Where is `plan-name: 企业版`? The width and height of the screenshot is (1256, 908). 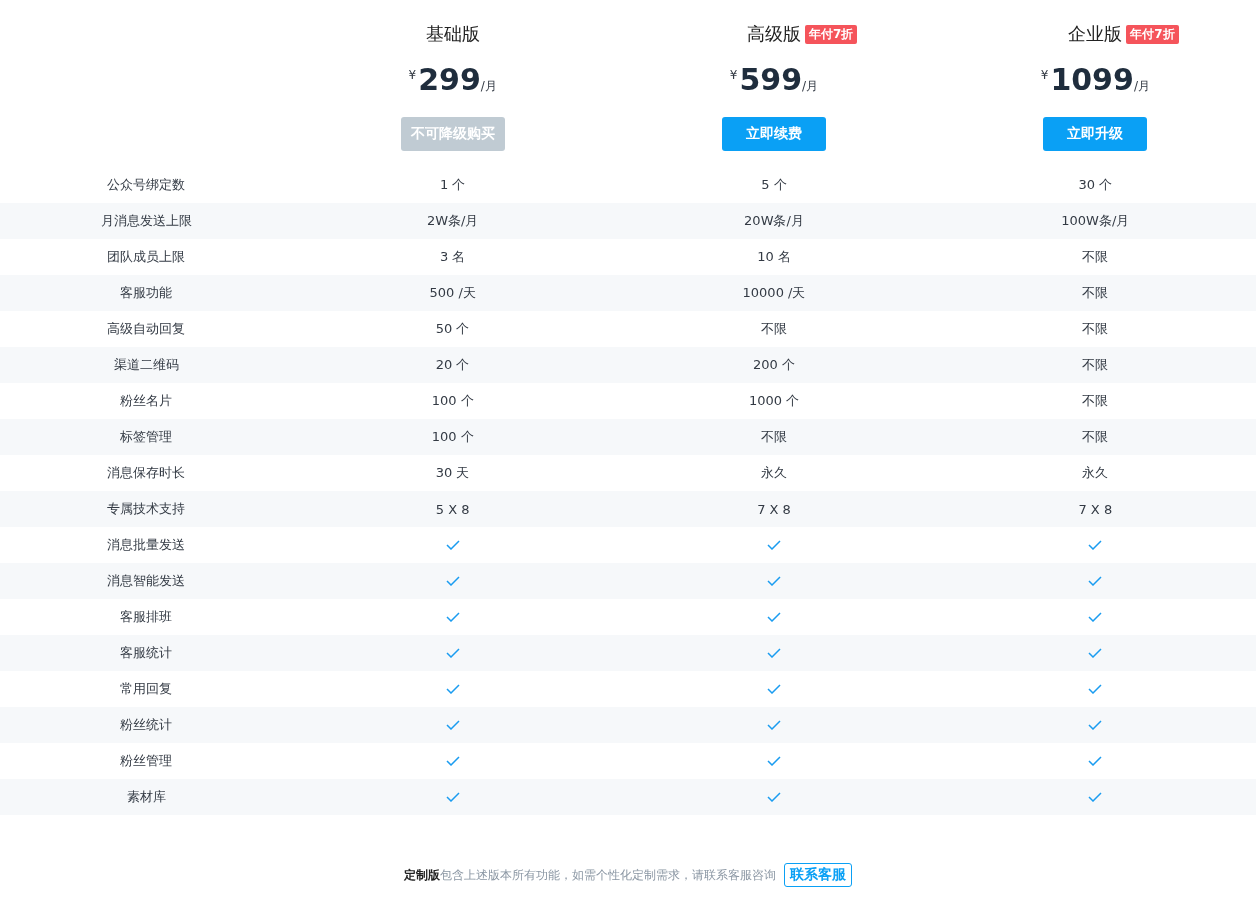 plan-name: 企业版 is located at coordinates (1095, 34).